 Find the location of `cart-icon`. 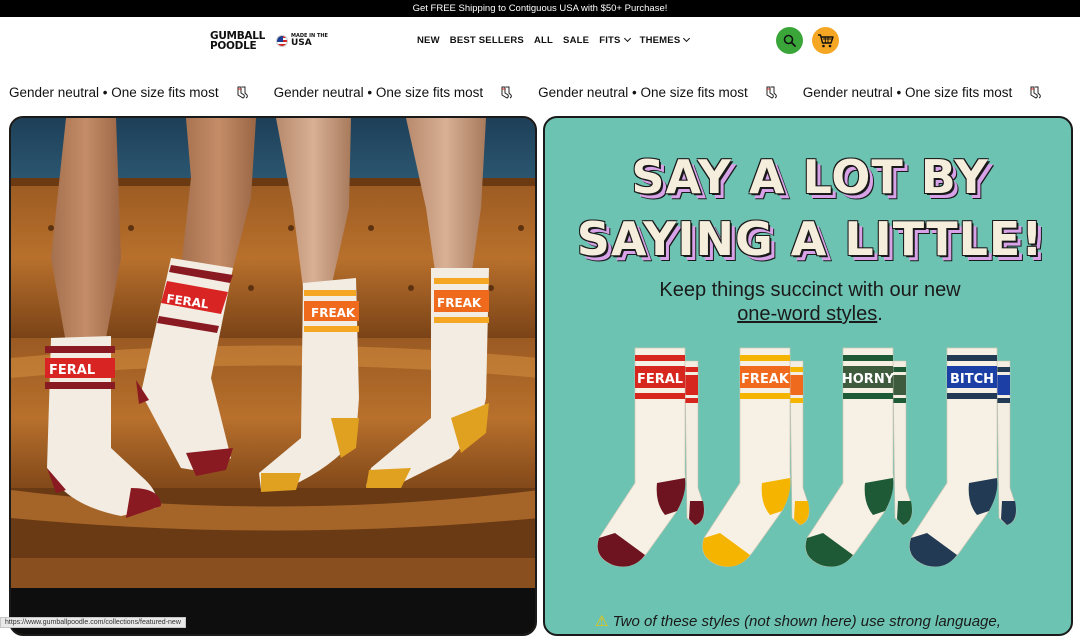

cart-icon is located at coordinates (826, 41).